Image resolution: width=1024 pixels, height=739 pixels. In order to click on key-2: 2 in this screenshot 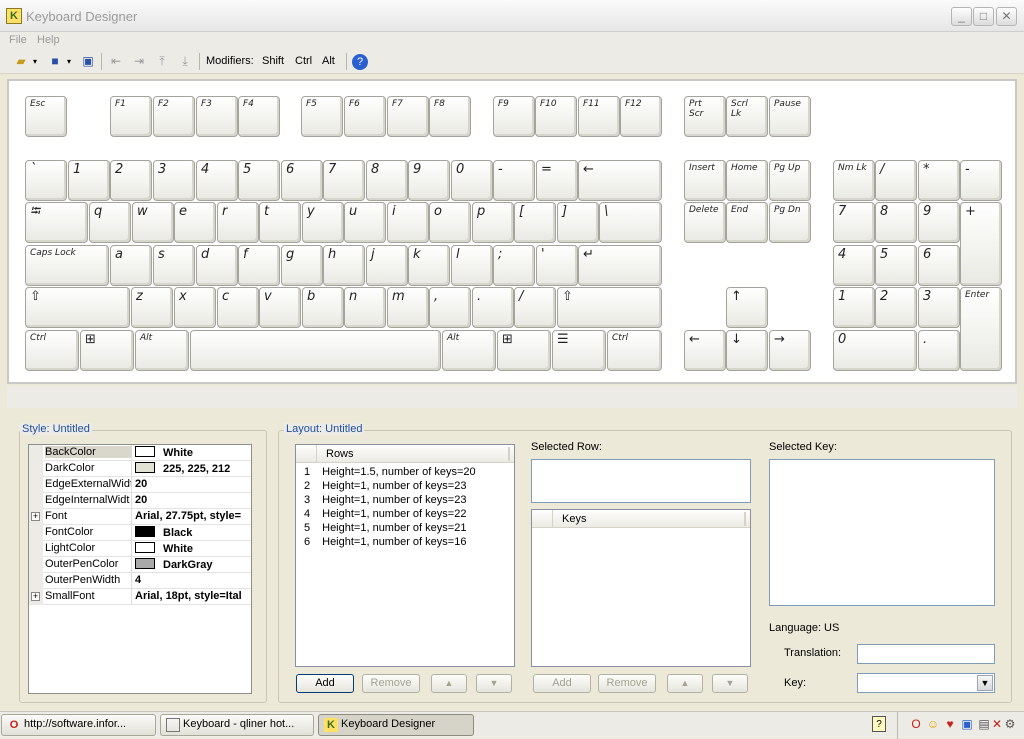, I will do `click(131, 180)`.